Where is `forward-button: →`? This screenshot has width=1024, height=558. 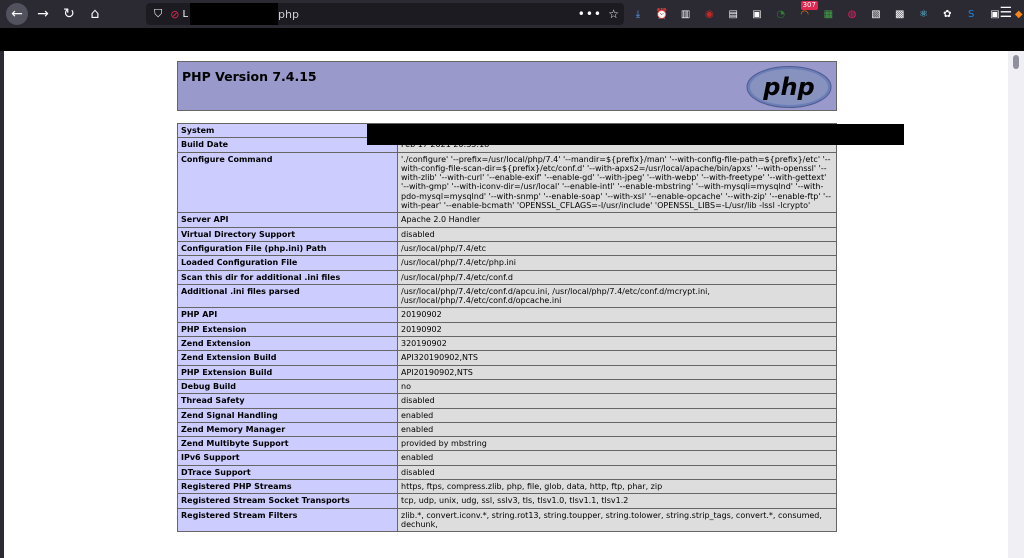 forward-button: → is located at coordinates (43, 14).